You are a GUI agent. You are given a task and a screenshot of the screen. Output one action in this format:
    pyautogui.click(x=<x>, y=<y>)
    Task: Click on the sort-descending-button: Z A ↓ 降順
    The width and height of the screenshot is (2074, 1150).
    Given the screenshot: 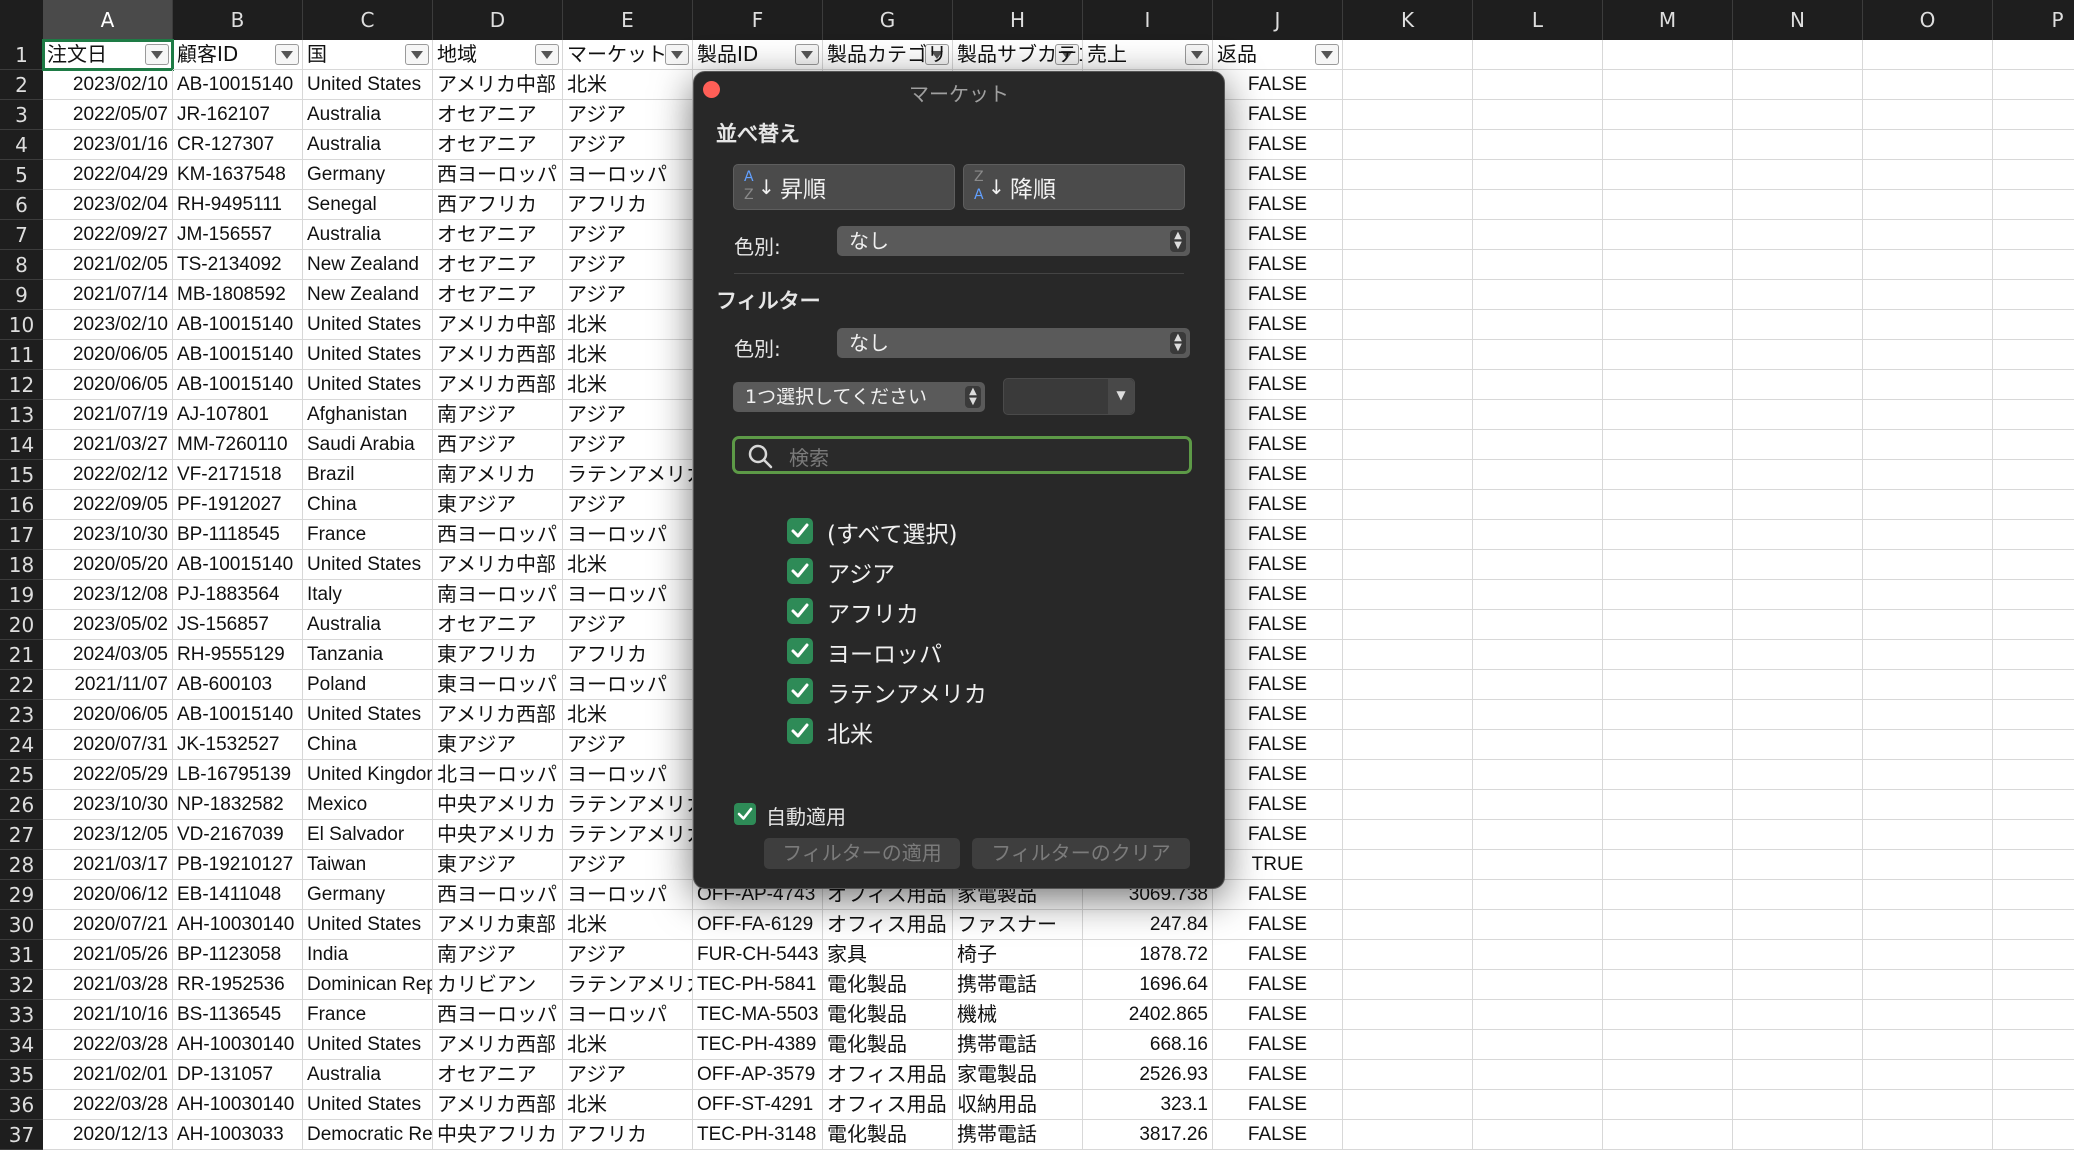 What is the action you would take?
    pyautogui.click(x=1074, y=187)
    